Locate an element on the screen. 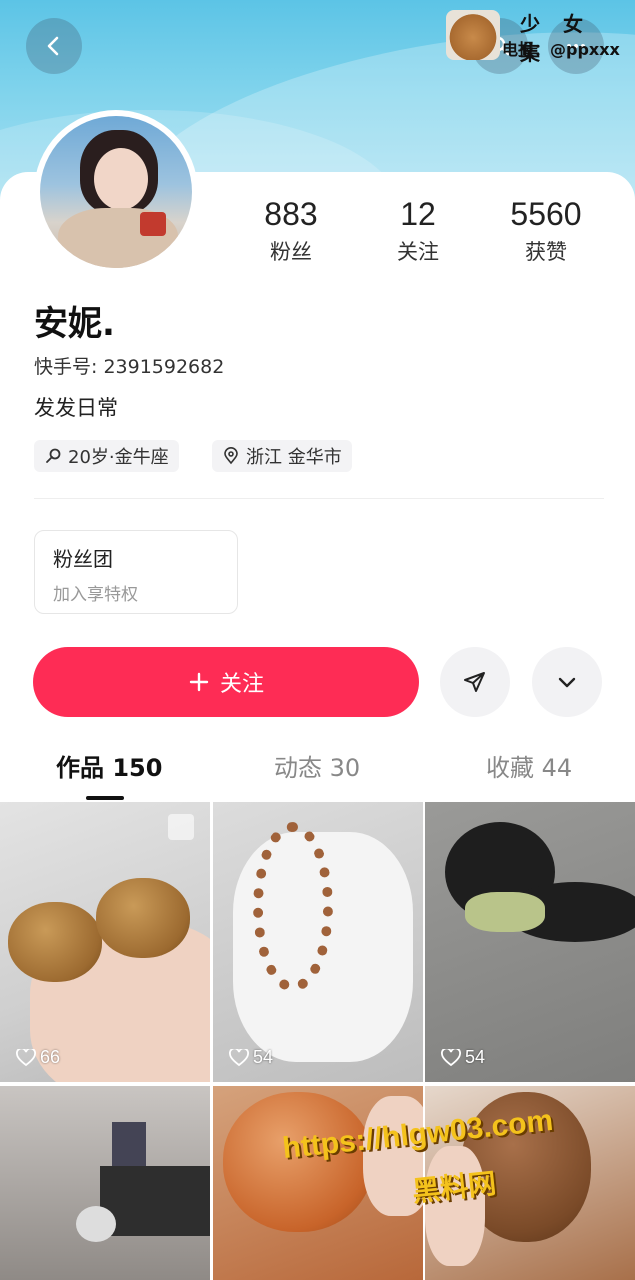 This screenshot has height=1280, width=635. age-tag: 20岁·金牛座 is located at coordinates (106, 456).